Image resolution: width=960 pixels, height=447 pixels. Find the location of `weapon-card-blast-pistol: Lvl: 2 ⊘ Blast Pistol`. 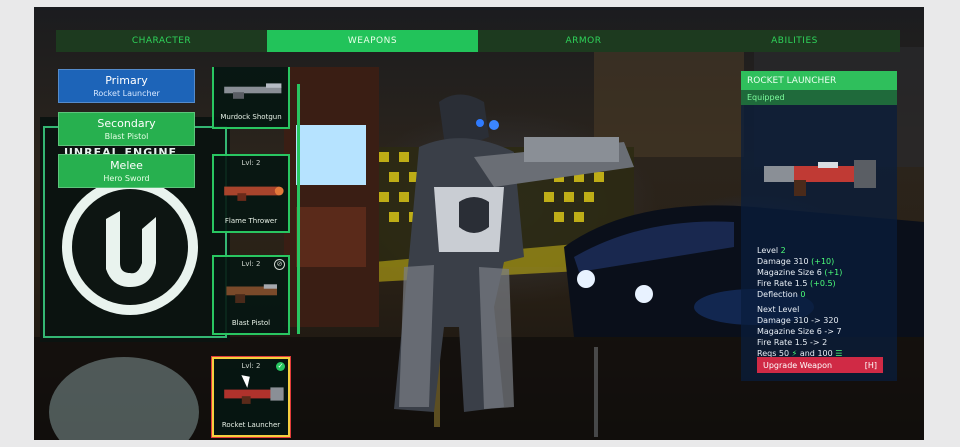

weapon-card-blast-pistol: Lvl: 2 ⊘ Blast Pistol is located at coordinates (251, 295).